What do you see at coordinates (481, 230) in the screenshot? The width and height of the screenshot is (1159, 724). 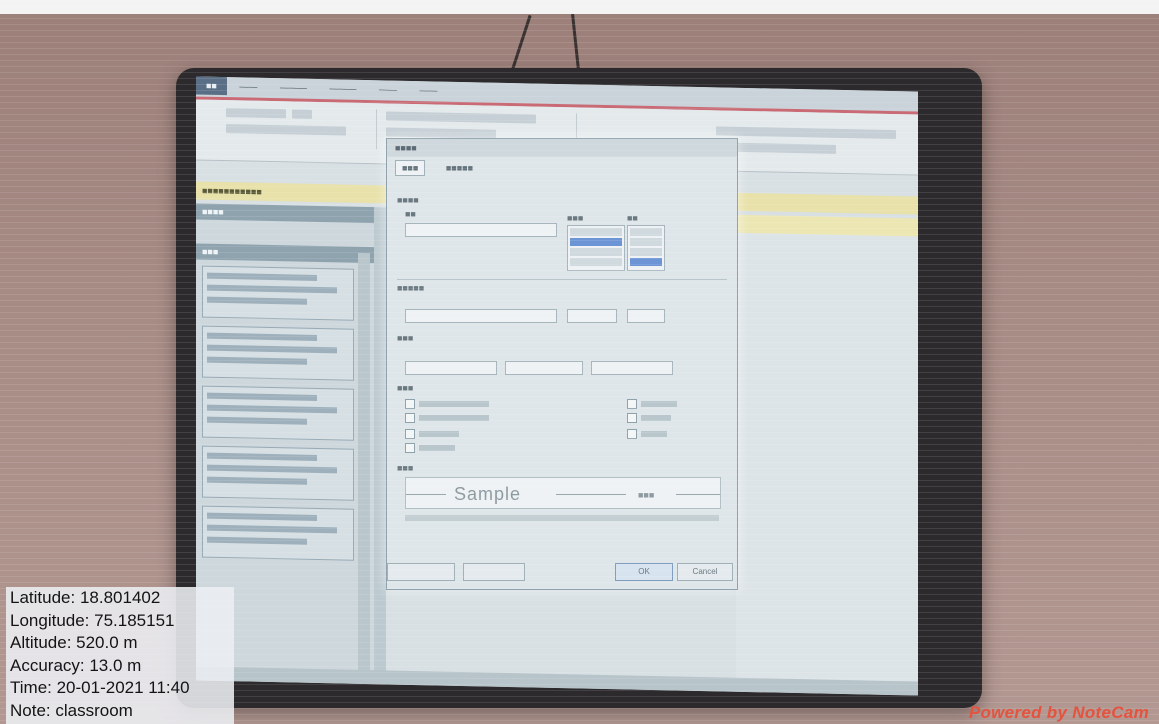 I see `font-input` at bounding box center [481, 230].